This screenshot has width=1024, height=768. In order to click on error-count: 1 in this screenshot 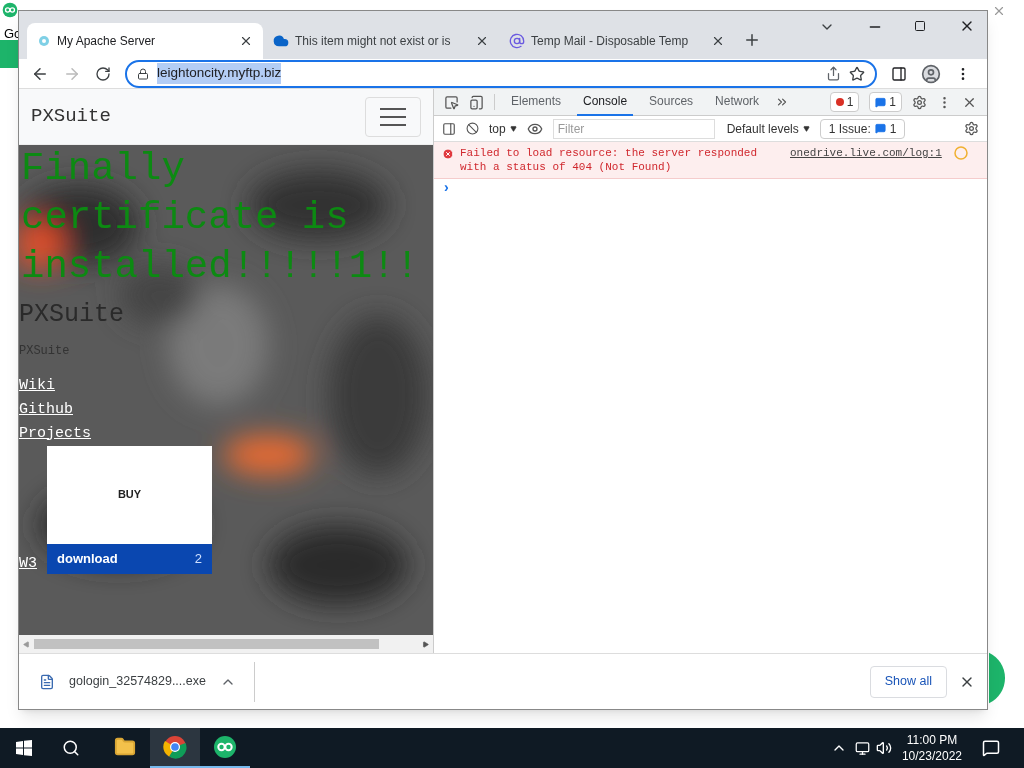, I will do `click(844, 102)`.